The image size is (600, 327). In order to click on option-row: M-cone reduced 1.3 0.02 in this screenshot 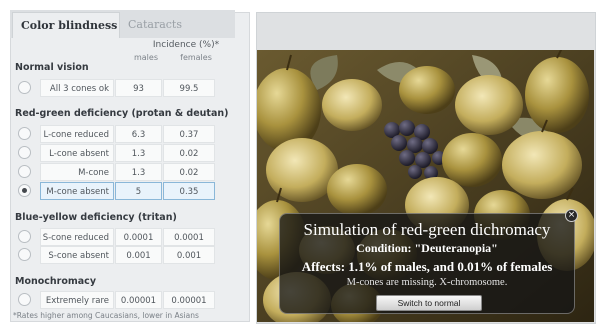, I will do `click(125, 179)`.